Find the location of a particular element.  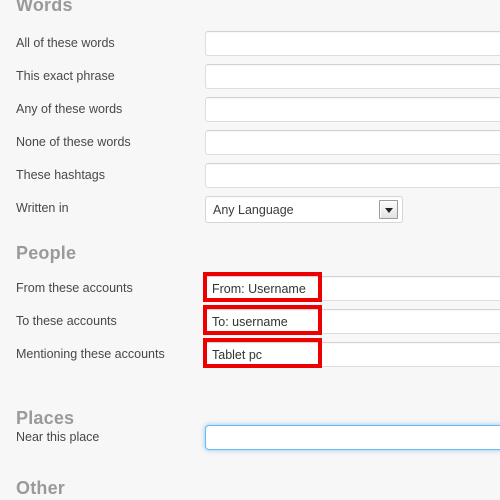

form-row-written-in: Written in Any Language is located at coordinates (250, 209).